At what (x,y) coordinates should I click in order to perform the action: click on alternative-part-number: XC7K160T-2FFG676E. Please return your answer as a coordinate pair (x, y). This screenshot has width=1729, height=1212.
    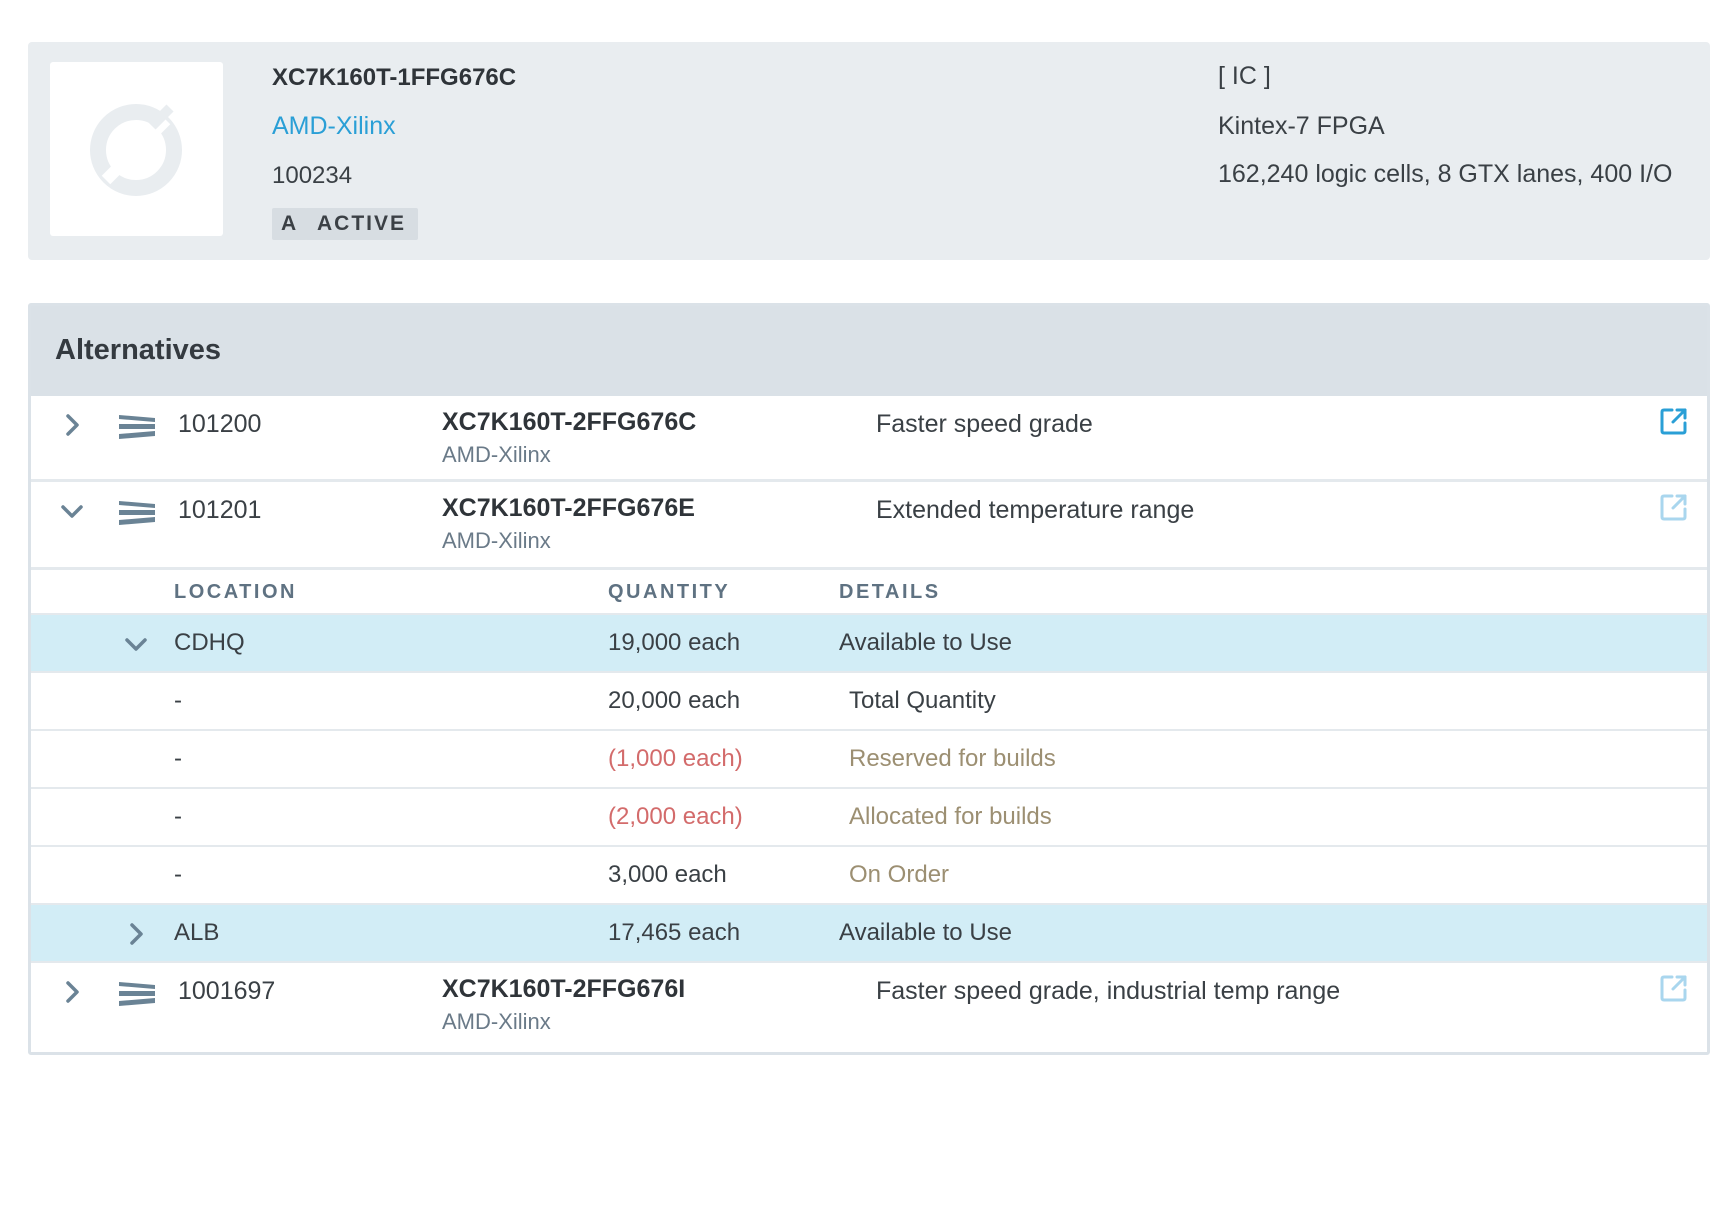
    Looking at the image, I should click on (568, 508).